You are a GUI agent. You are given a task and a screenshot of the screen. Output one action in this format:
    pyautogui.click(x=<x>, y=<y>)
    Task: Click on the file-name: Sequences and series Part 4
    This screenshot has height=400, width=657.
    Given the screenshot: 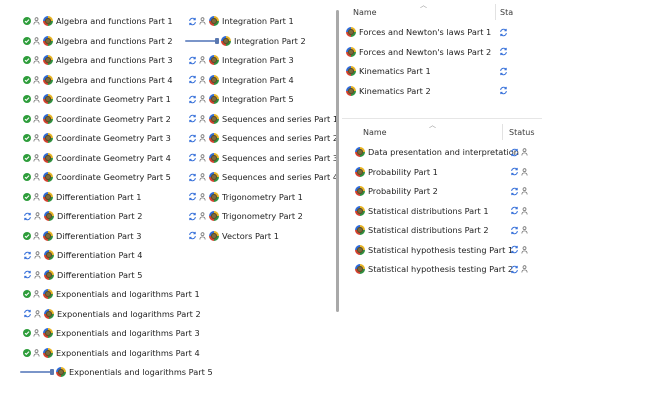 What is the action you would take?
    pyautogui.click(x=280, y=177)
    